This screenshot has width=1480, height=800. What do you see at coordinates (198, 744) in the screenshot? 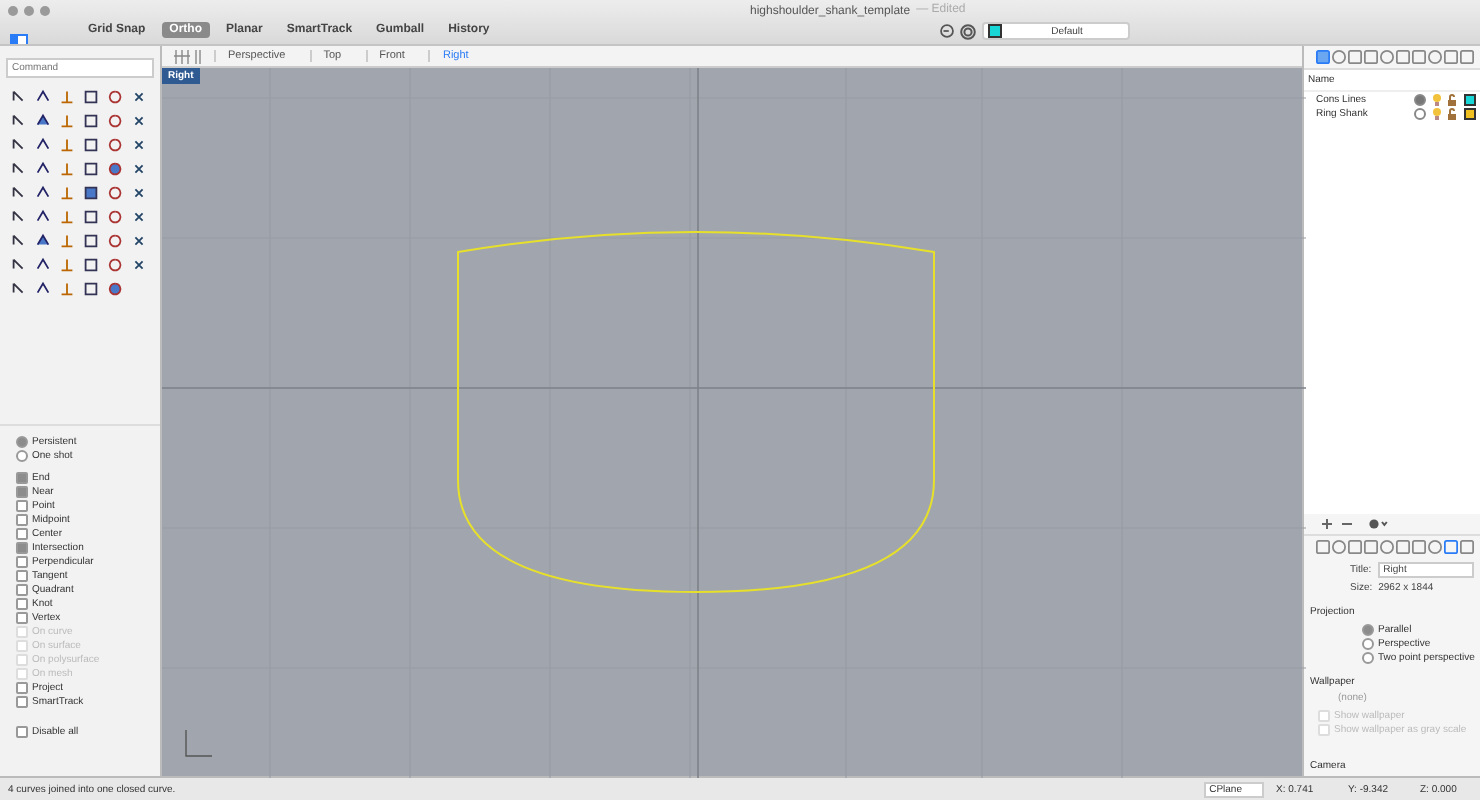
I see `axis-icon` at bounding box center [198, 744].